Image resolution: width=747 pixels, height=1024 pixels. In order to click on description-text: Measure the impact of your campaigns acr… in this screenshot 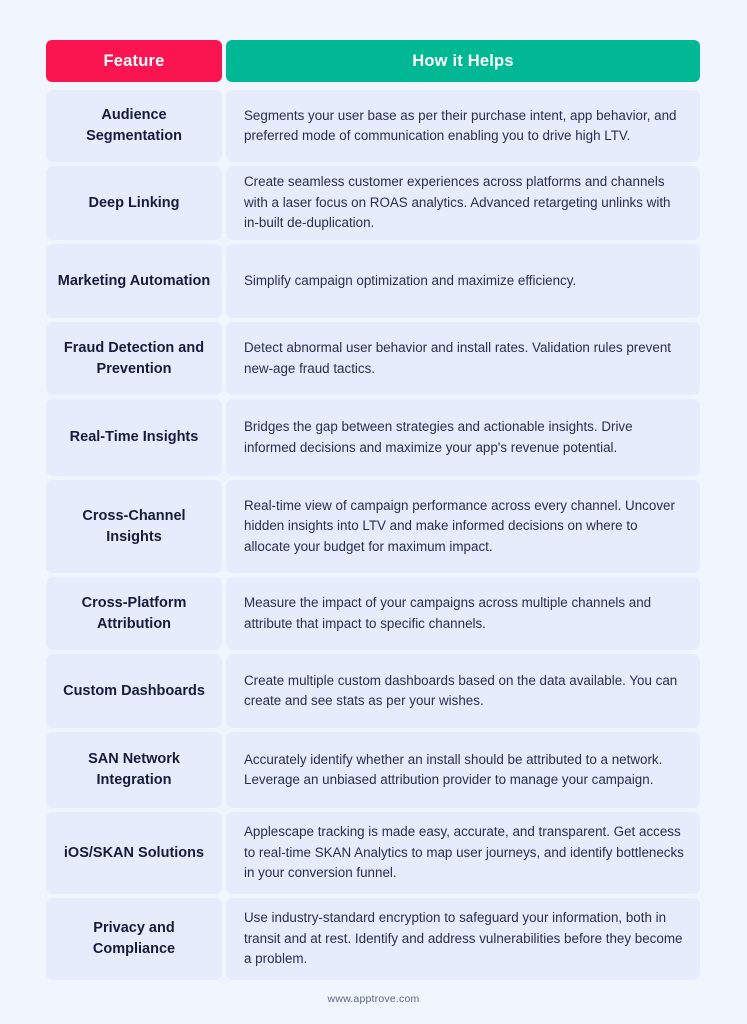, I will do `click(448, 613)`.